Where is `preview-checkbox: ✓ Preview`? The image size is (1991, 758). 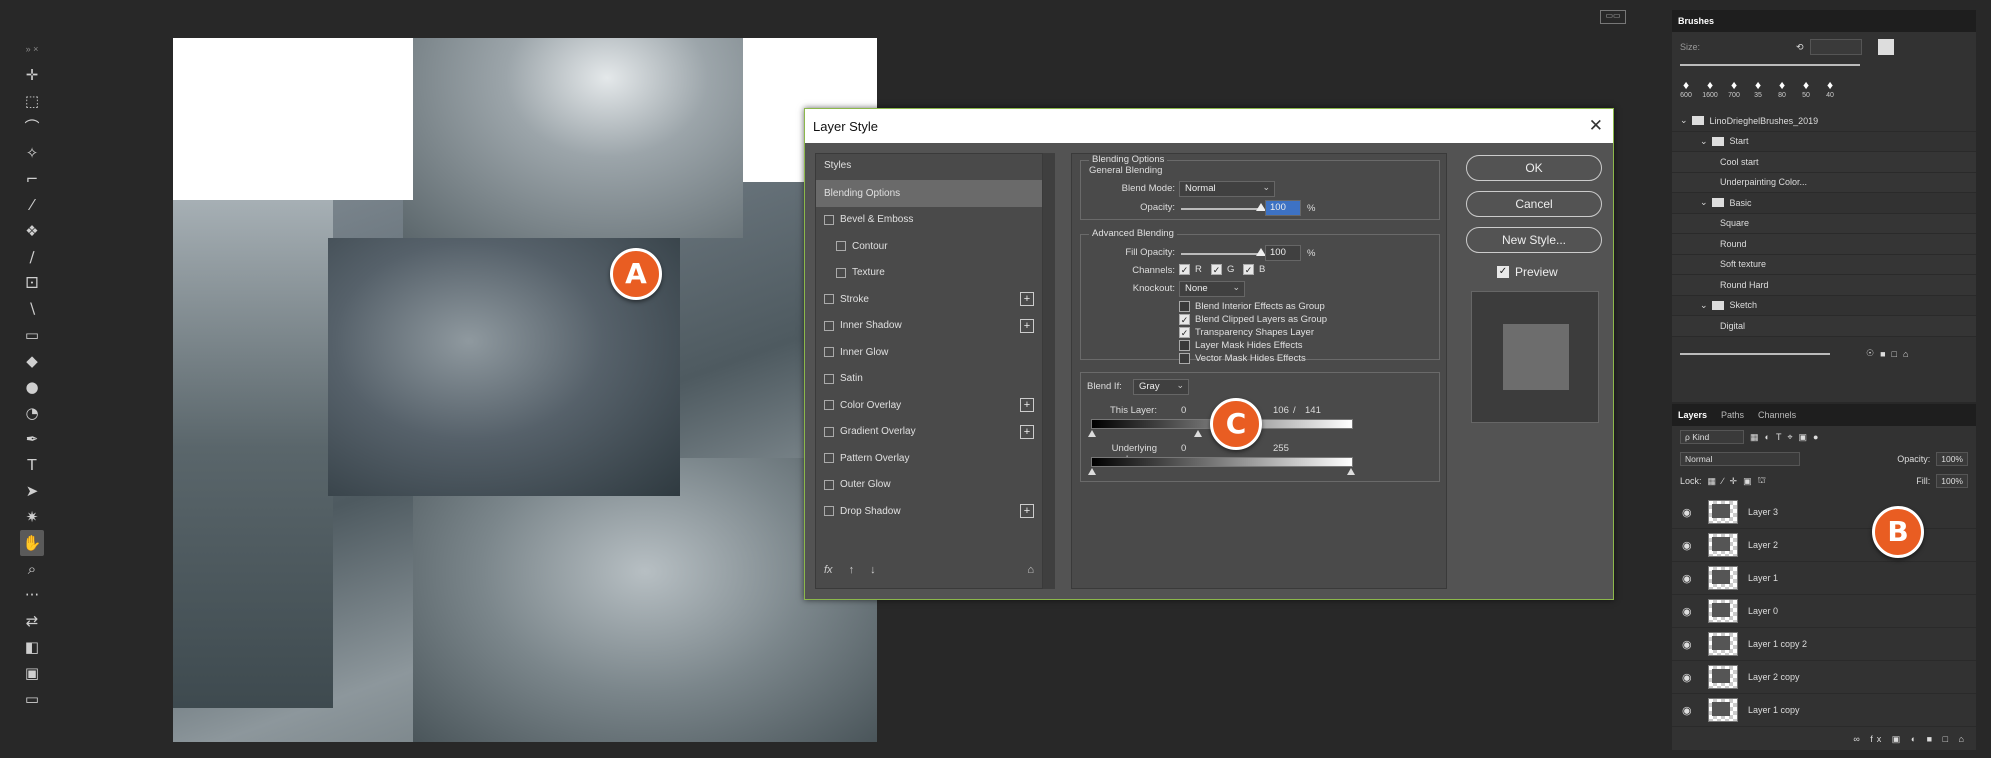
preview-checkbox: ✓ Preview is located at coordinates (1527, 272).